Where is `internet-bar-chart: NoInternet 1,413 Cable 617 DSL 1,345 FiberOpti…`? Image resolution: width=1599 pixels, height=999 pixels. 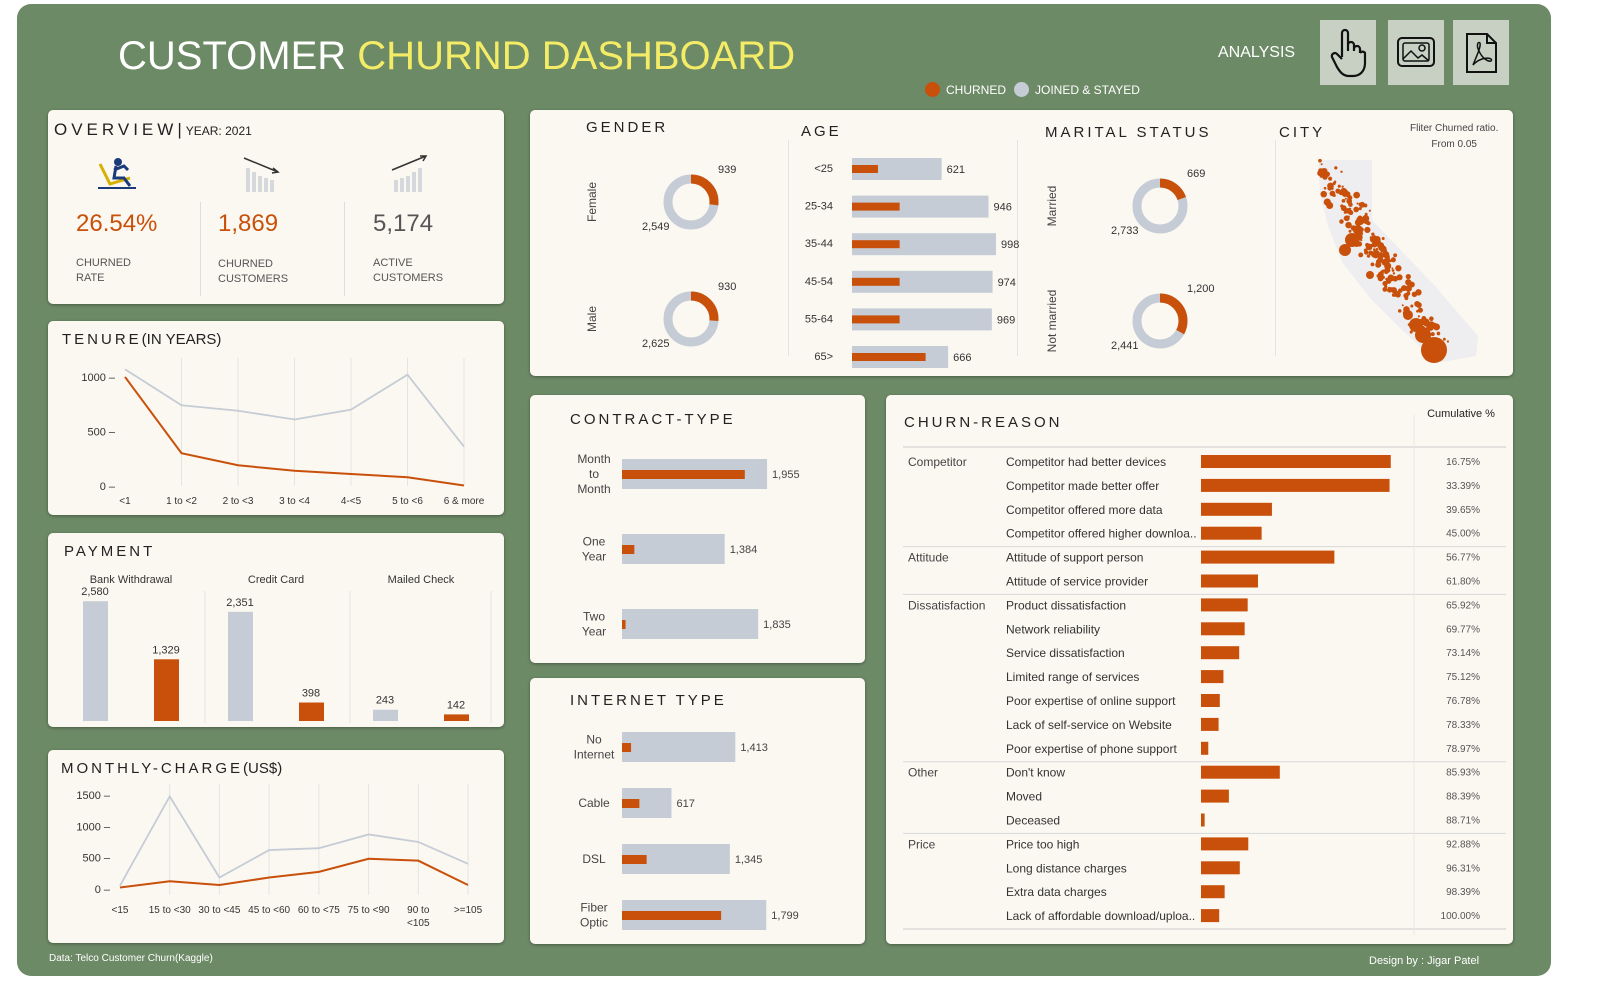
internet-bar-chart: NoInternet 1,413 Cable 617 DSL 1,345 FiberOpti… is located at coordinates (686, 831).